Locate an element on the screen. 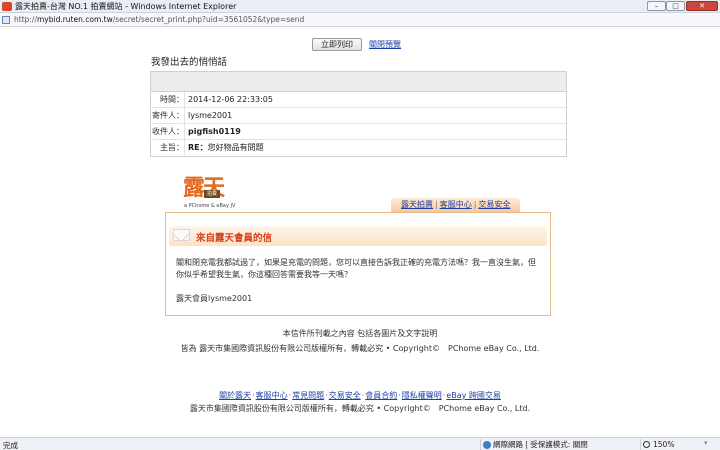 The height and width of the screenshot is (450, 720). message-row-sender: 寄件人： lysme2001 is located at coordinates (358, 116).